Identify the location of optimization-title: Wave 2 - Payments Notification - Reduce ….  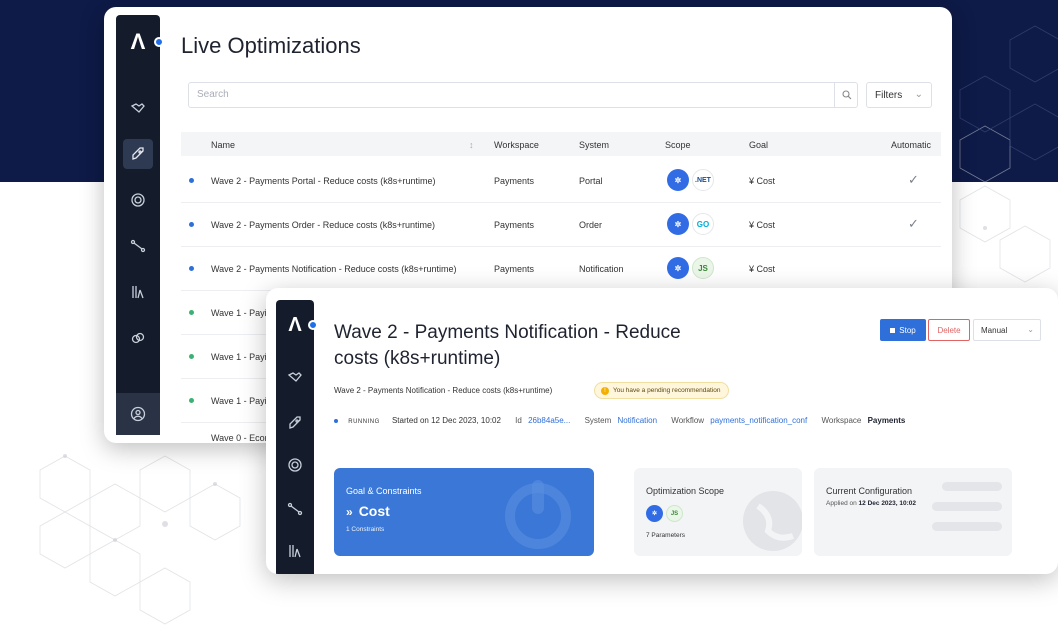
(507, 345).